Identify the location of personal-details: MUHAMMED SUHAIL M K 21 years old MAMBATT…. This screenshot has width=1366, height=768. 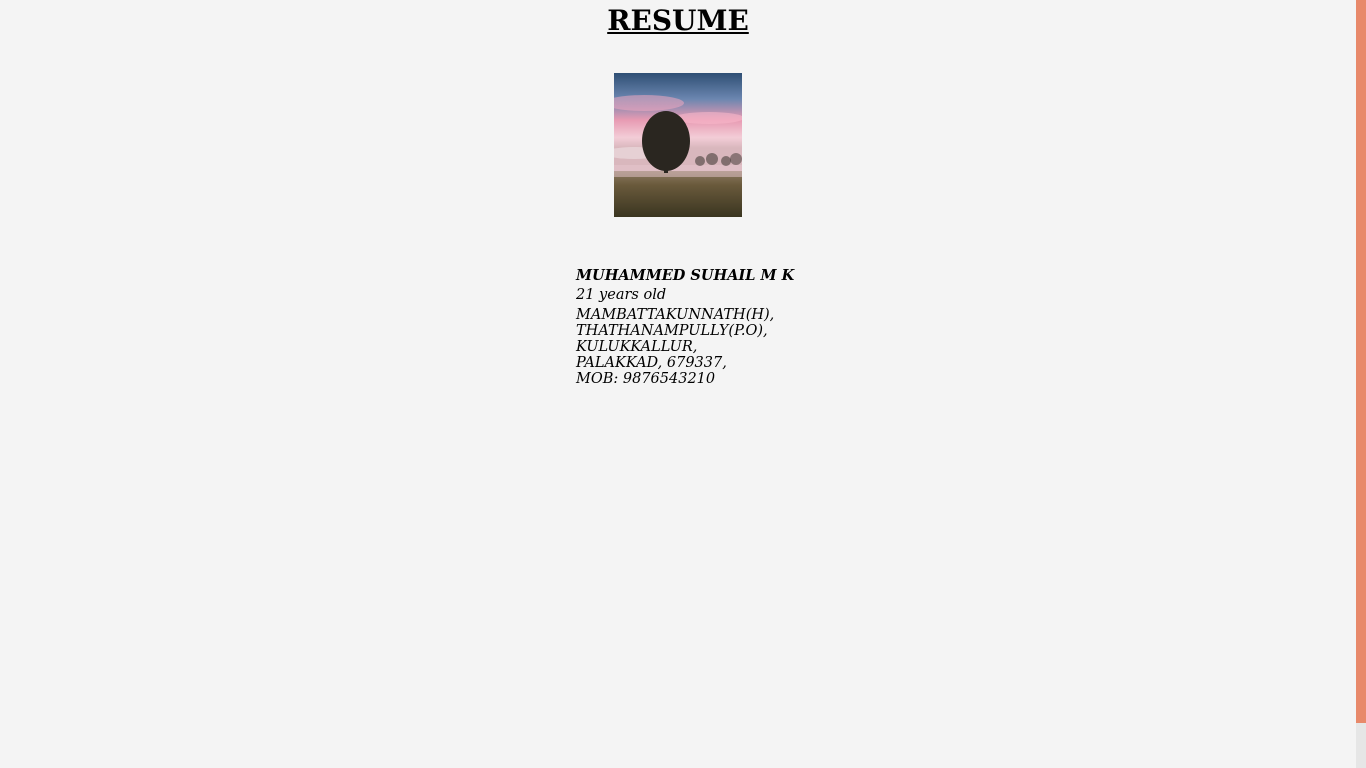
(685, 327).